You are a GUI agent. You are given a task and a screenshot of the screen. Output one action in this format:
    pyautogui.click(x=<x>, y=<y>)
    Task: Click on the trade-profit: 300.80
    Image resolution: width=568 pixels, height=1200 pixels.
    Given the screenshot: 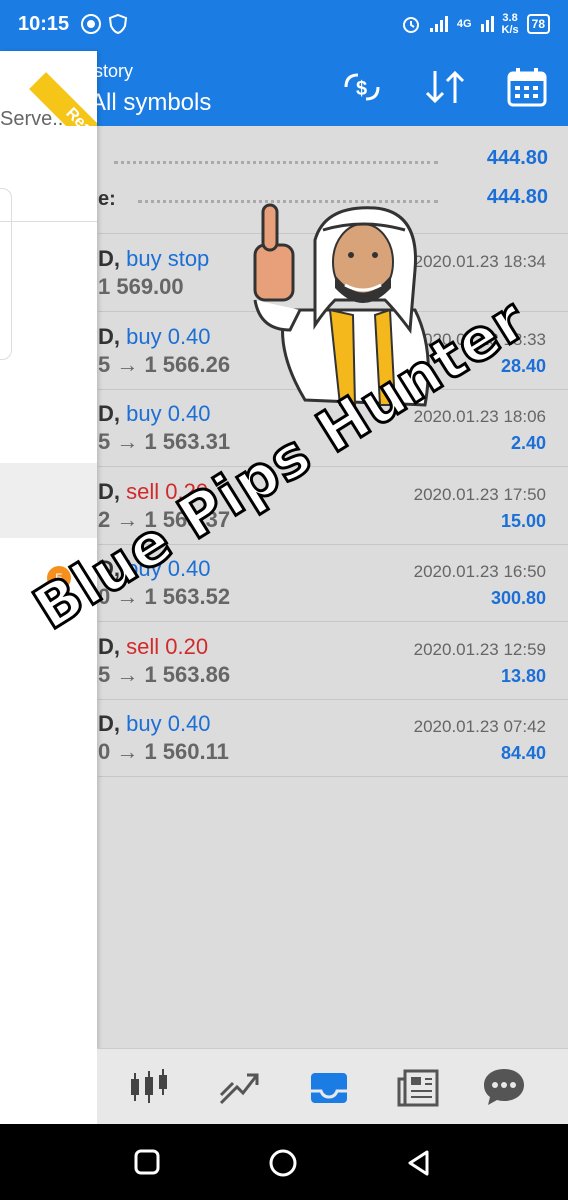 What is the action you would take?
    pyautogui.click(x=518, y=598)
    